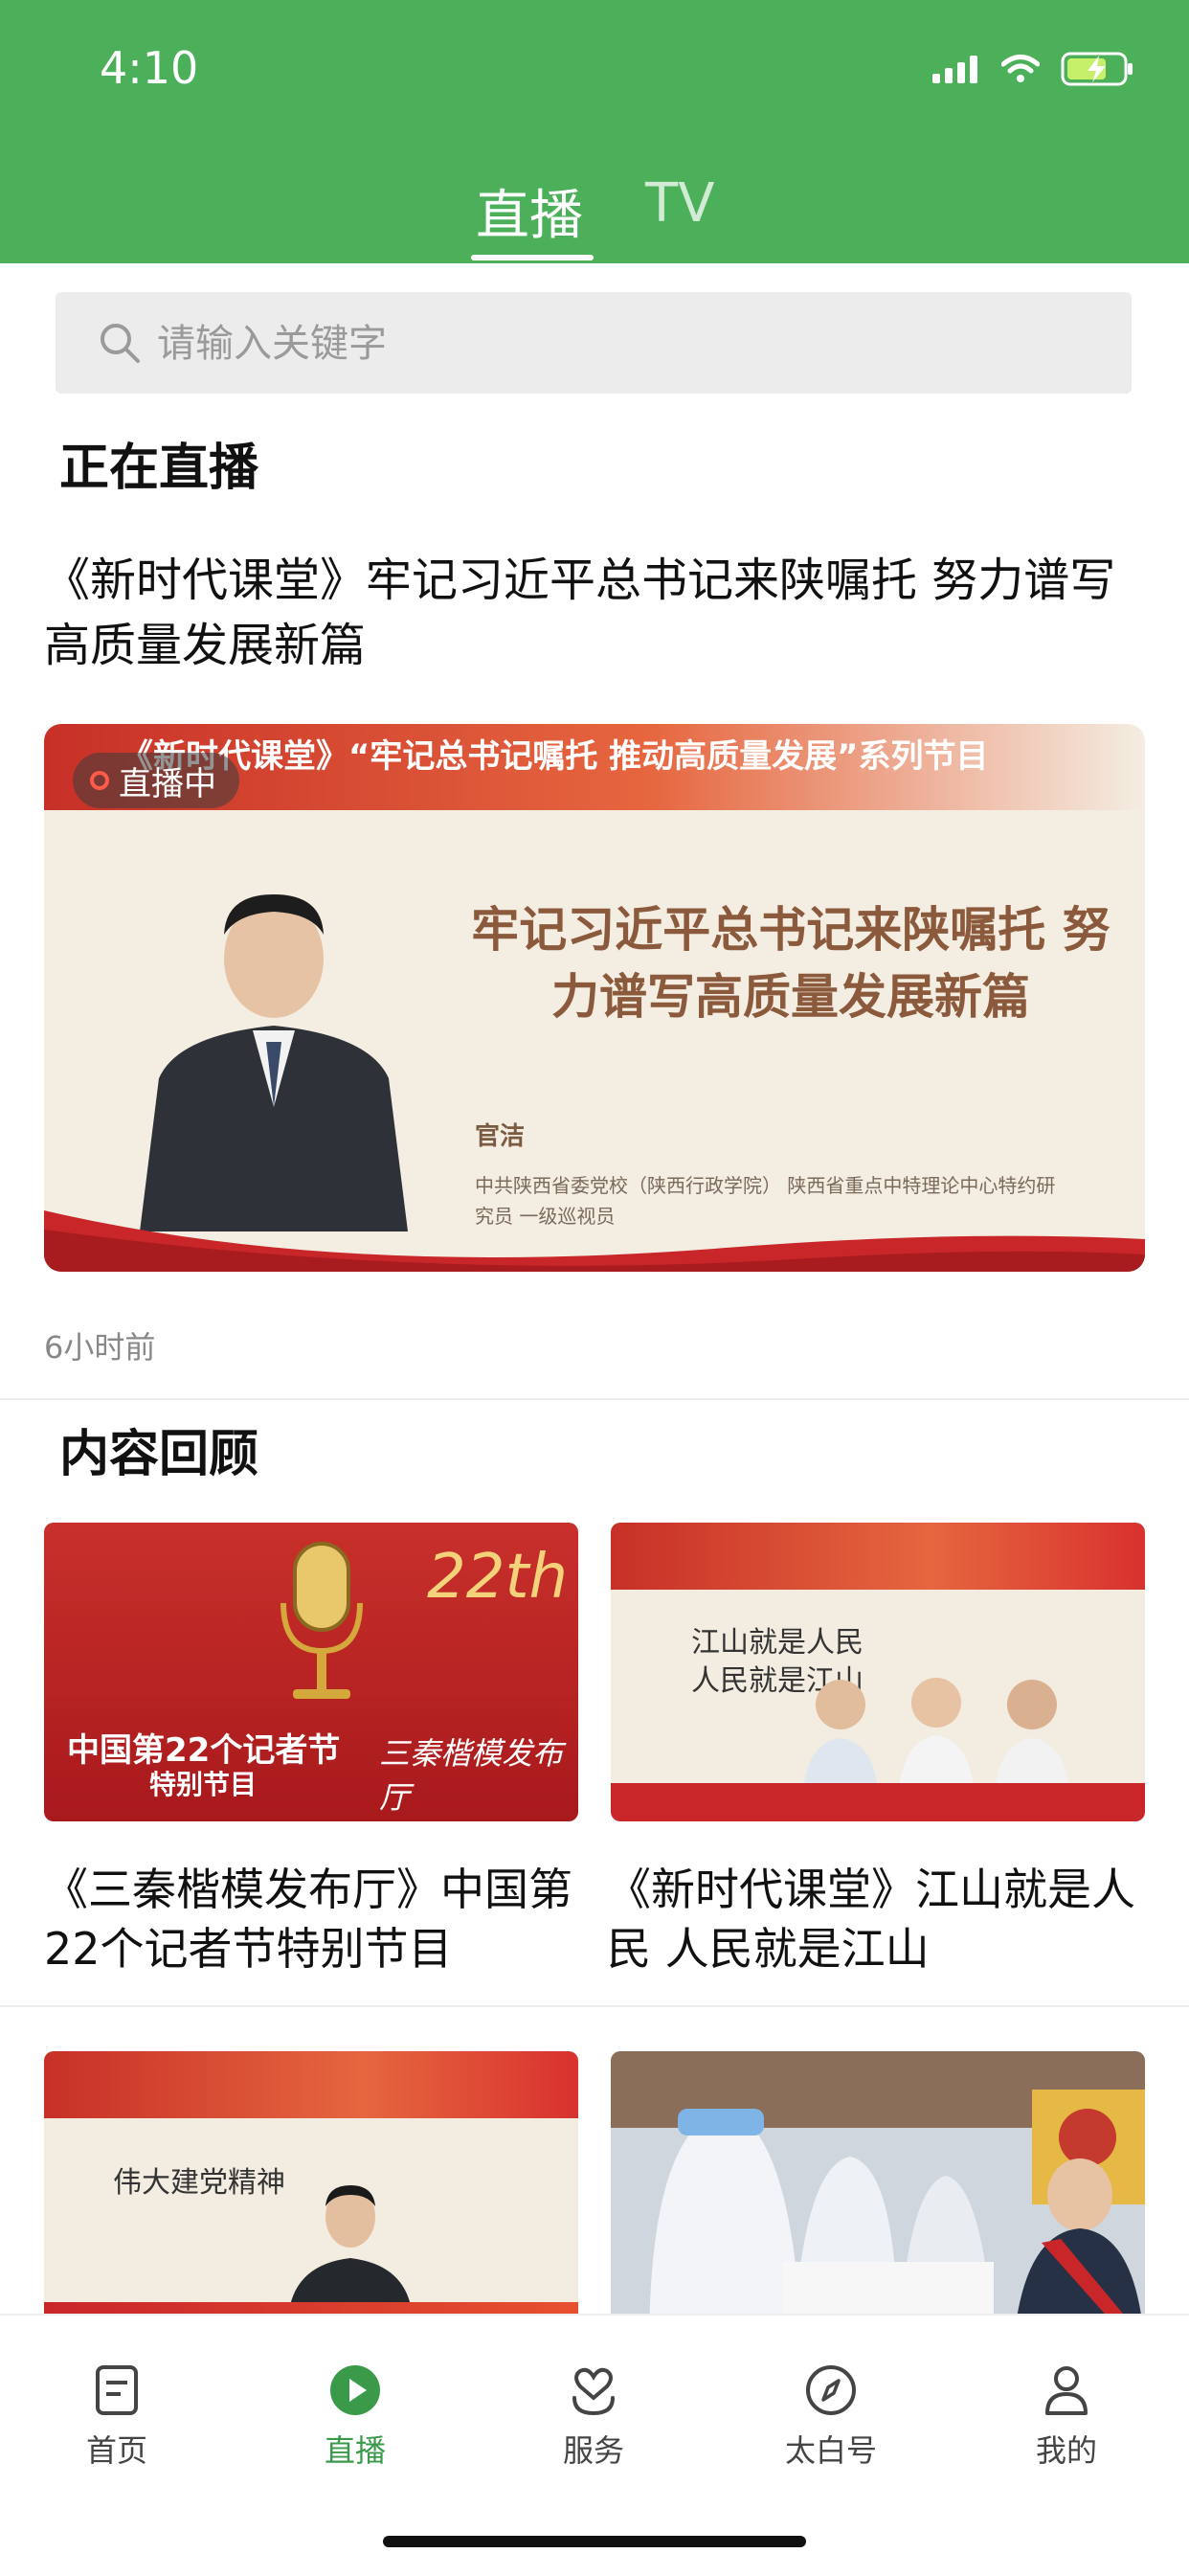  I want to click on compass-icon, so click(831, 2390).